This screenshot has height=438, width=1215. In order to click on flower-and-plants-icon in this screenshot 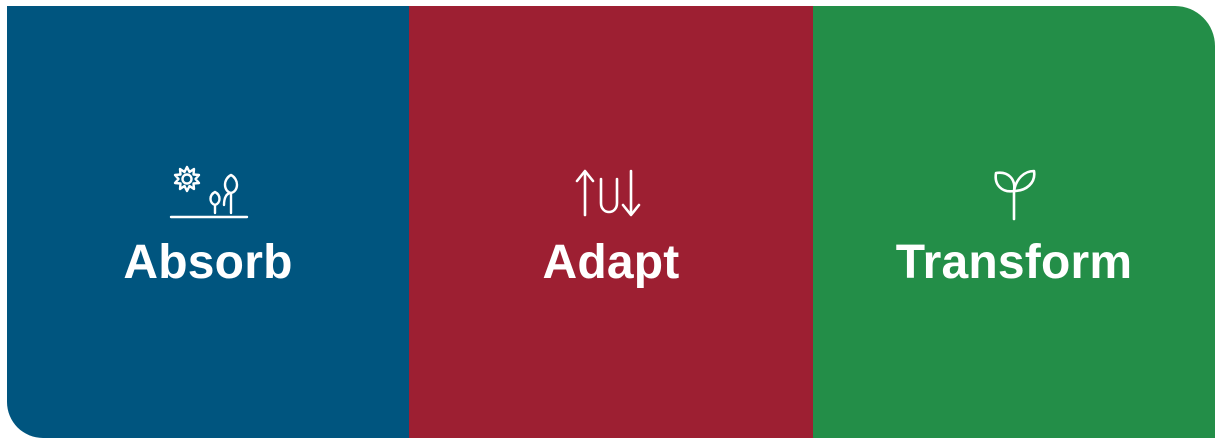, I will do `click(208, 193)`.